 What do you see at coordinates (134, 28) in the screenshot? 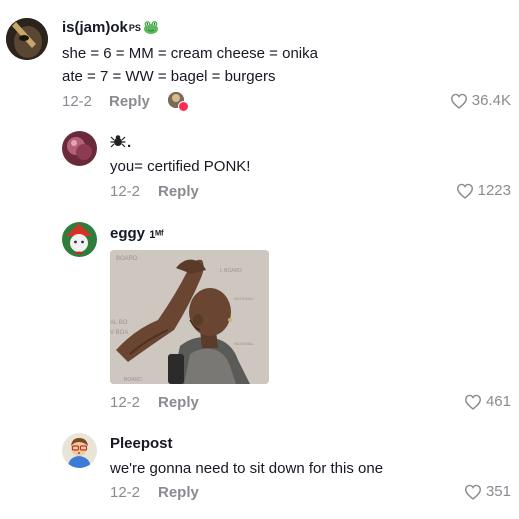
I see `user-badge: PS` at bounding box center [134, 28].